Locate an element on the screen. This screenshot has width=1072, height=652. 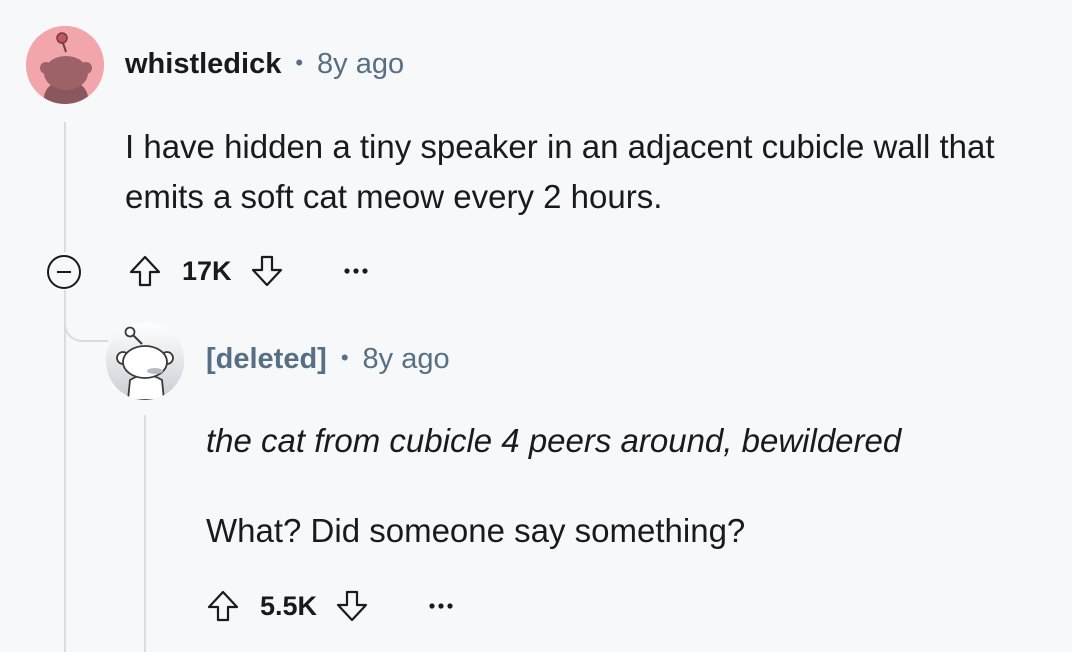
reply-score: 5.5K is located at coordinates (289, 605).